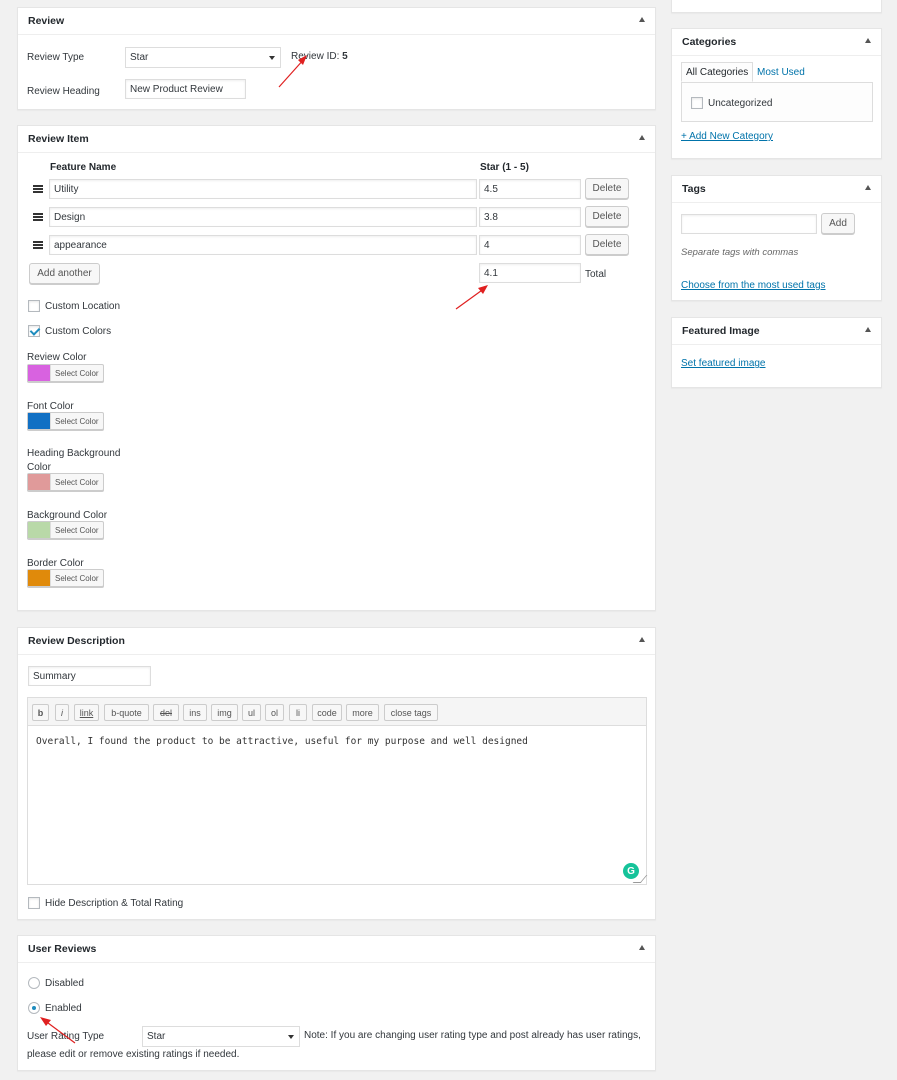  I want to click on tags-input, so click(749, 224).